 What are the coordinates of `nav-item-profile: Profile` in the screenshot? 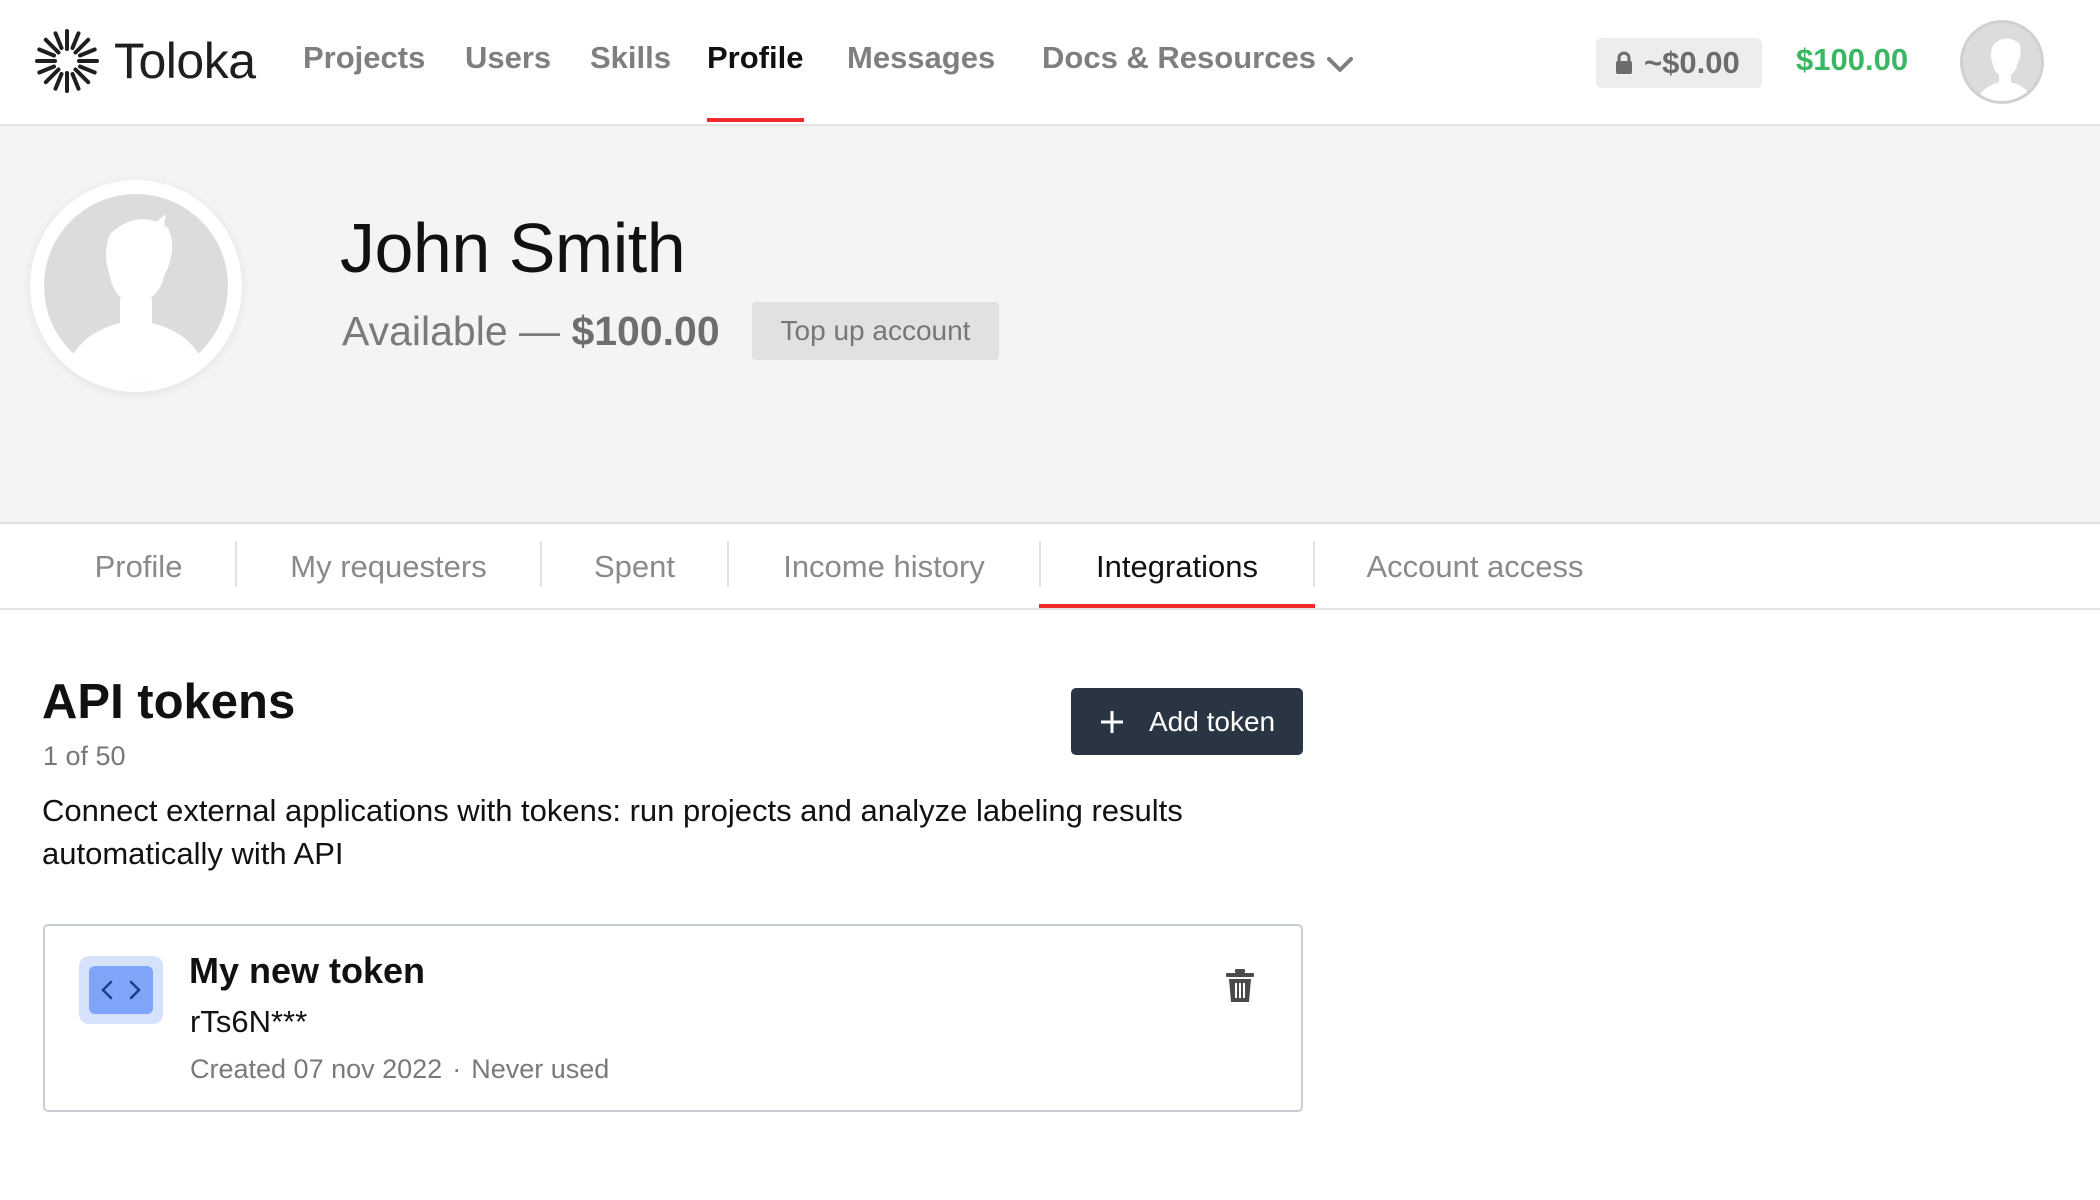 It's located at (755, 58).